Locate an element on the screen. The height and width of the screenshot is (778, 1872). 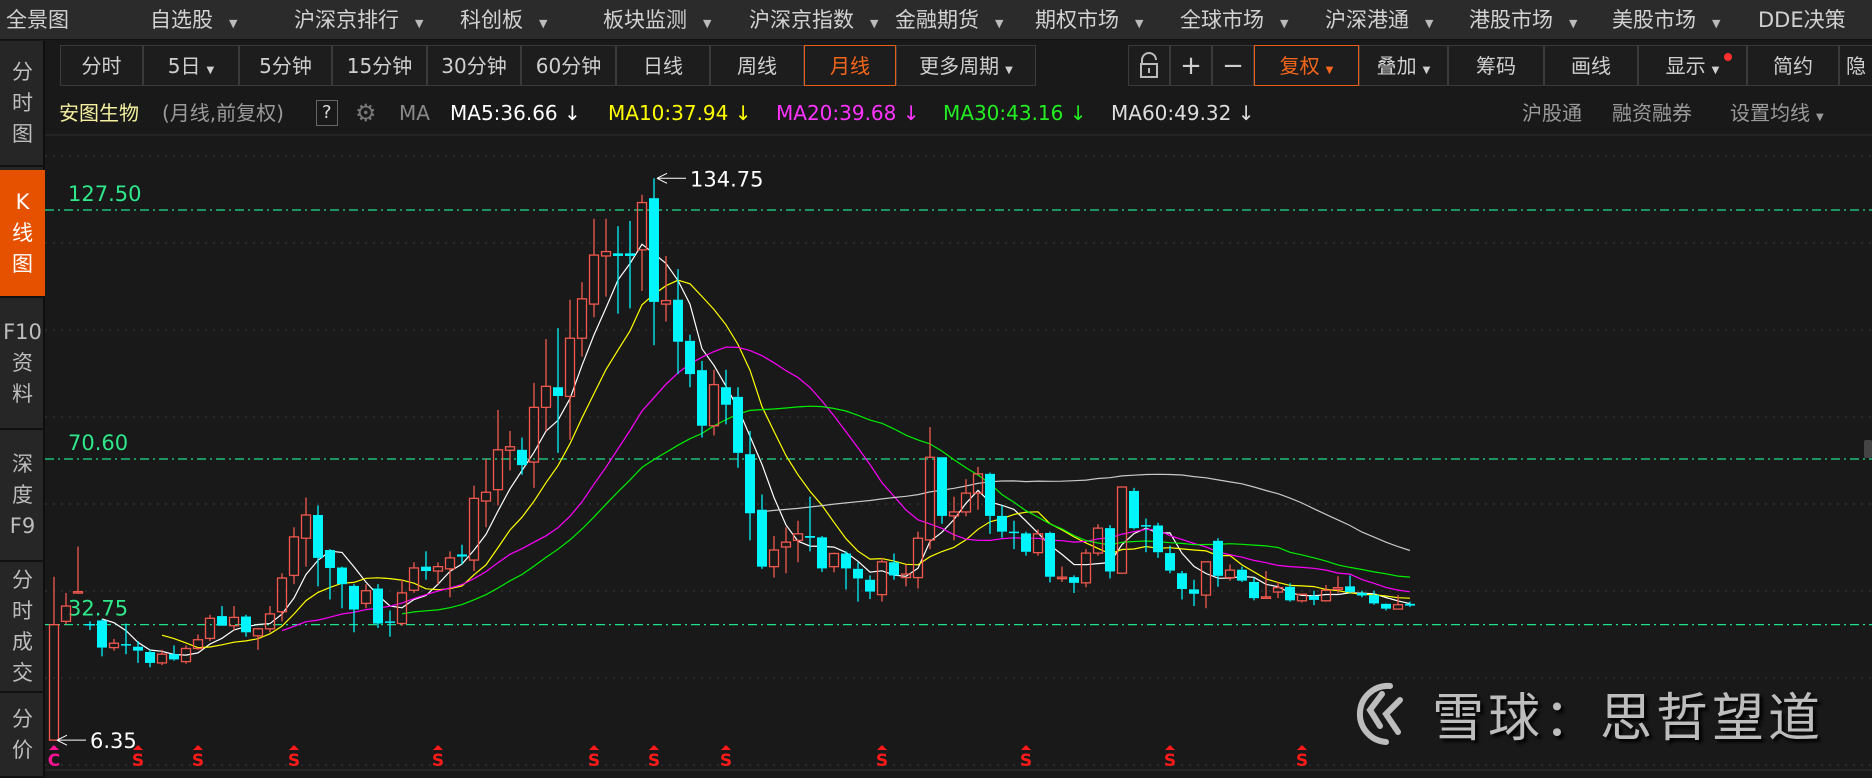
down-arrow-icon: ↓ is located at coordinates (1246, 113).